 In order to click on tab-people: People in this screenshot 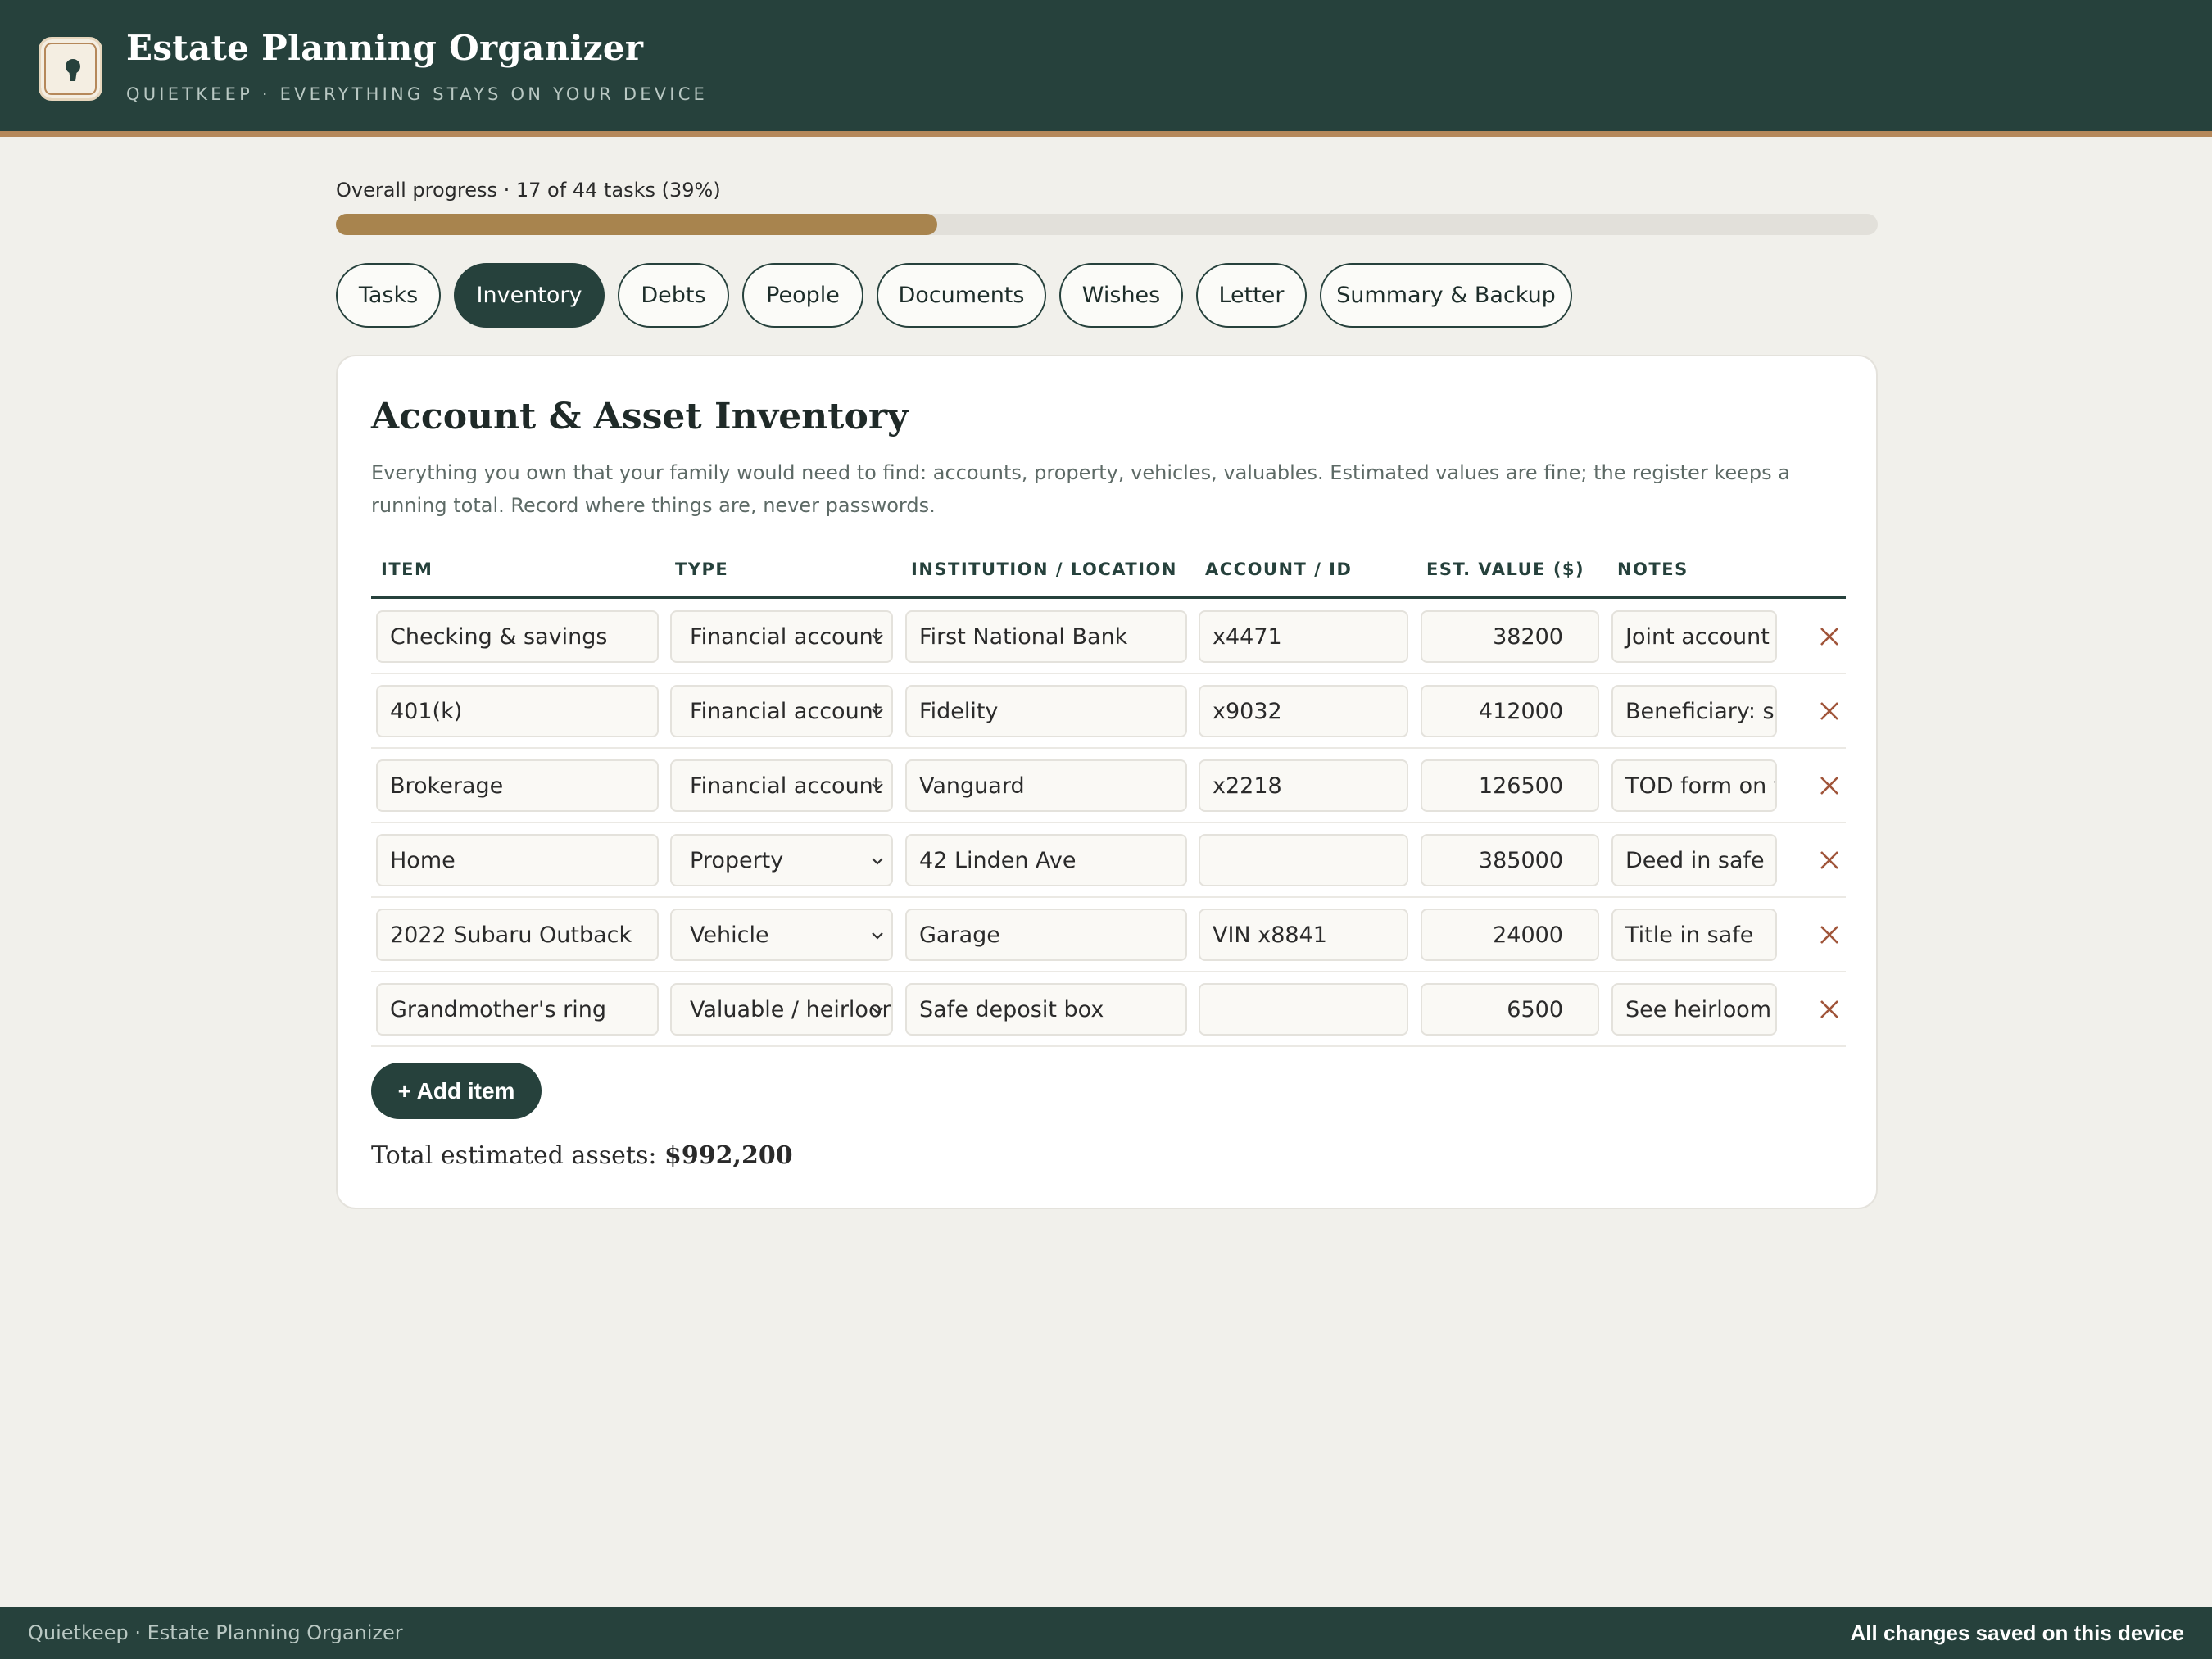, I will do `click(802, 295)`.